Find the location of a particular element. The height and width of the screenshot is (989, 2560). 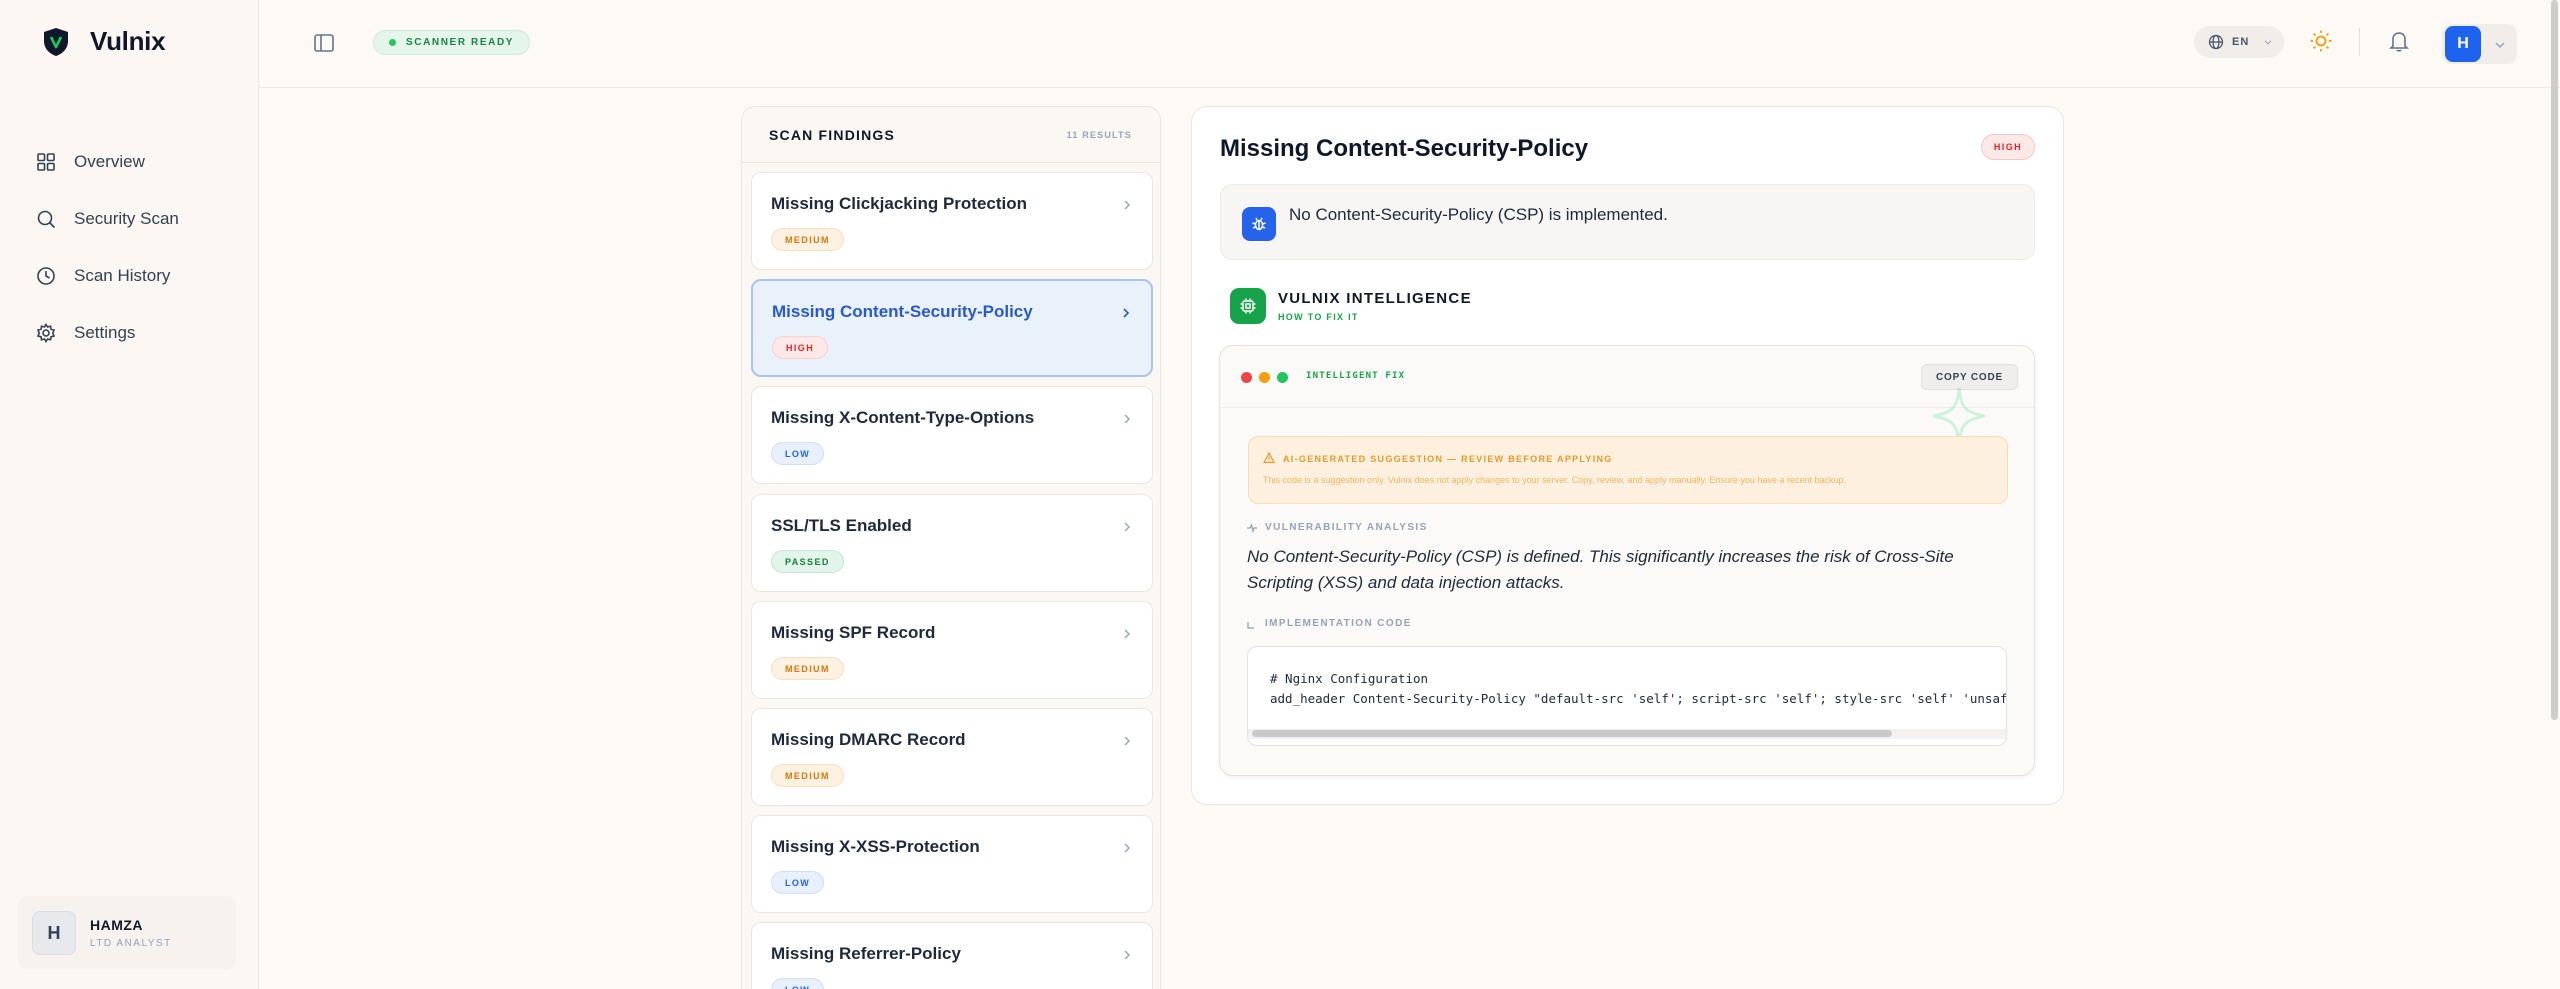

page-scrollbar is located at coordinates (2554, 494).